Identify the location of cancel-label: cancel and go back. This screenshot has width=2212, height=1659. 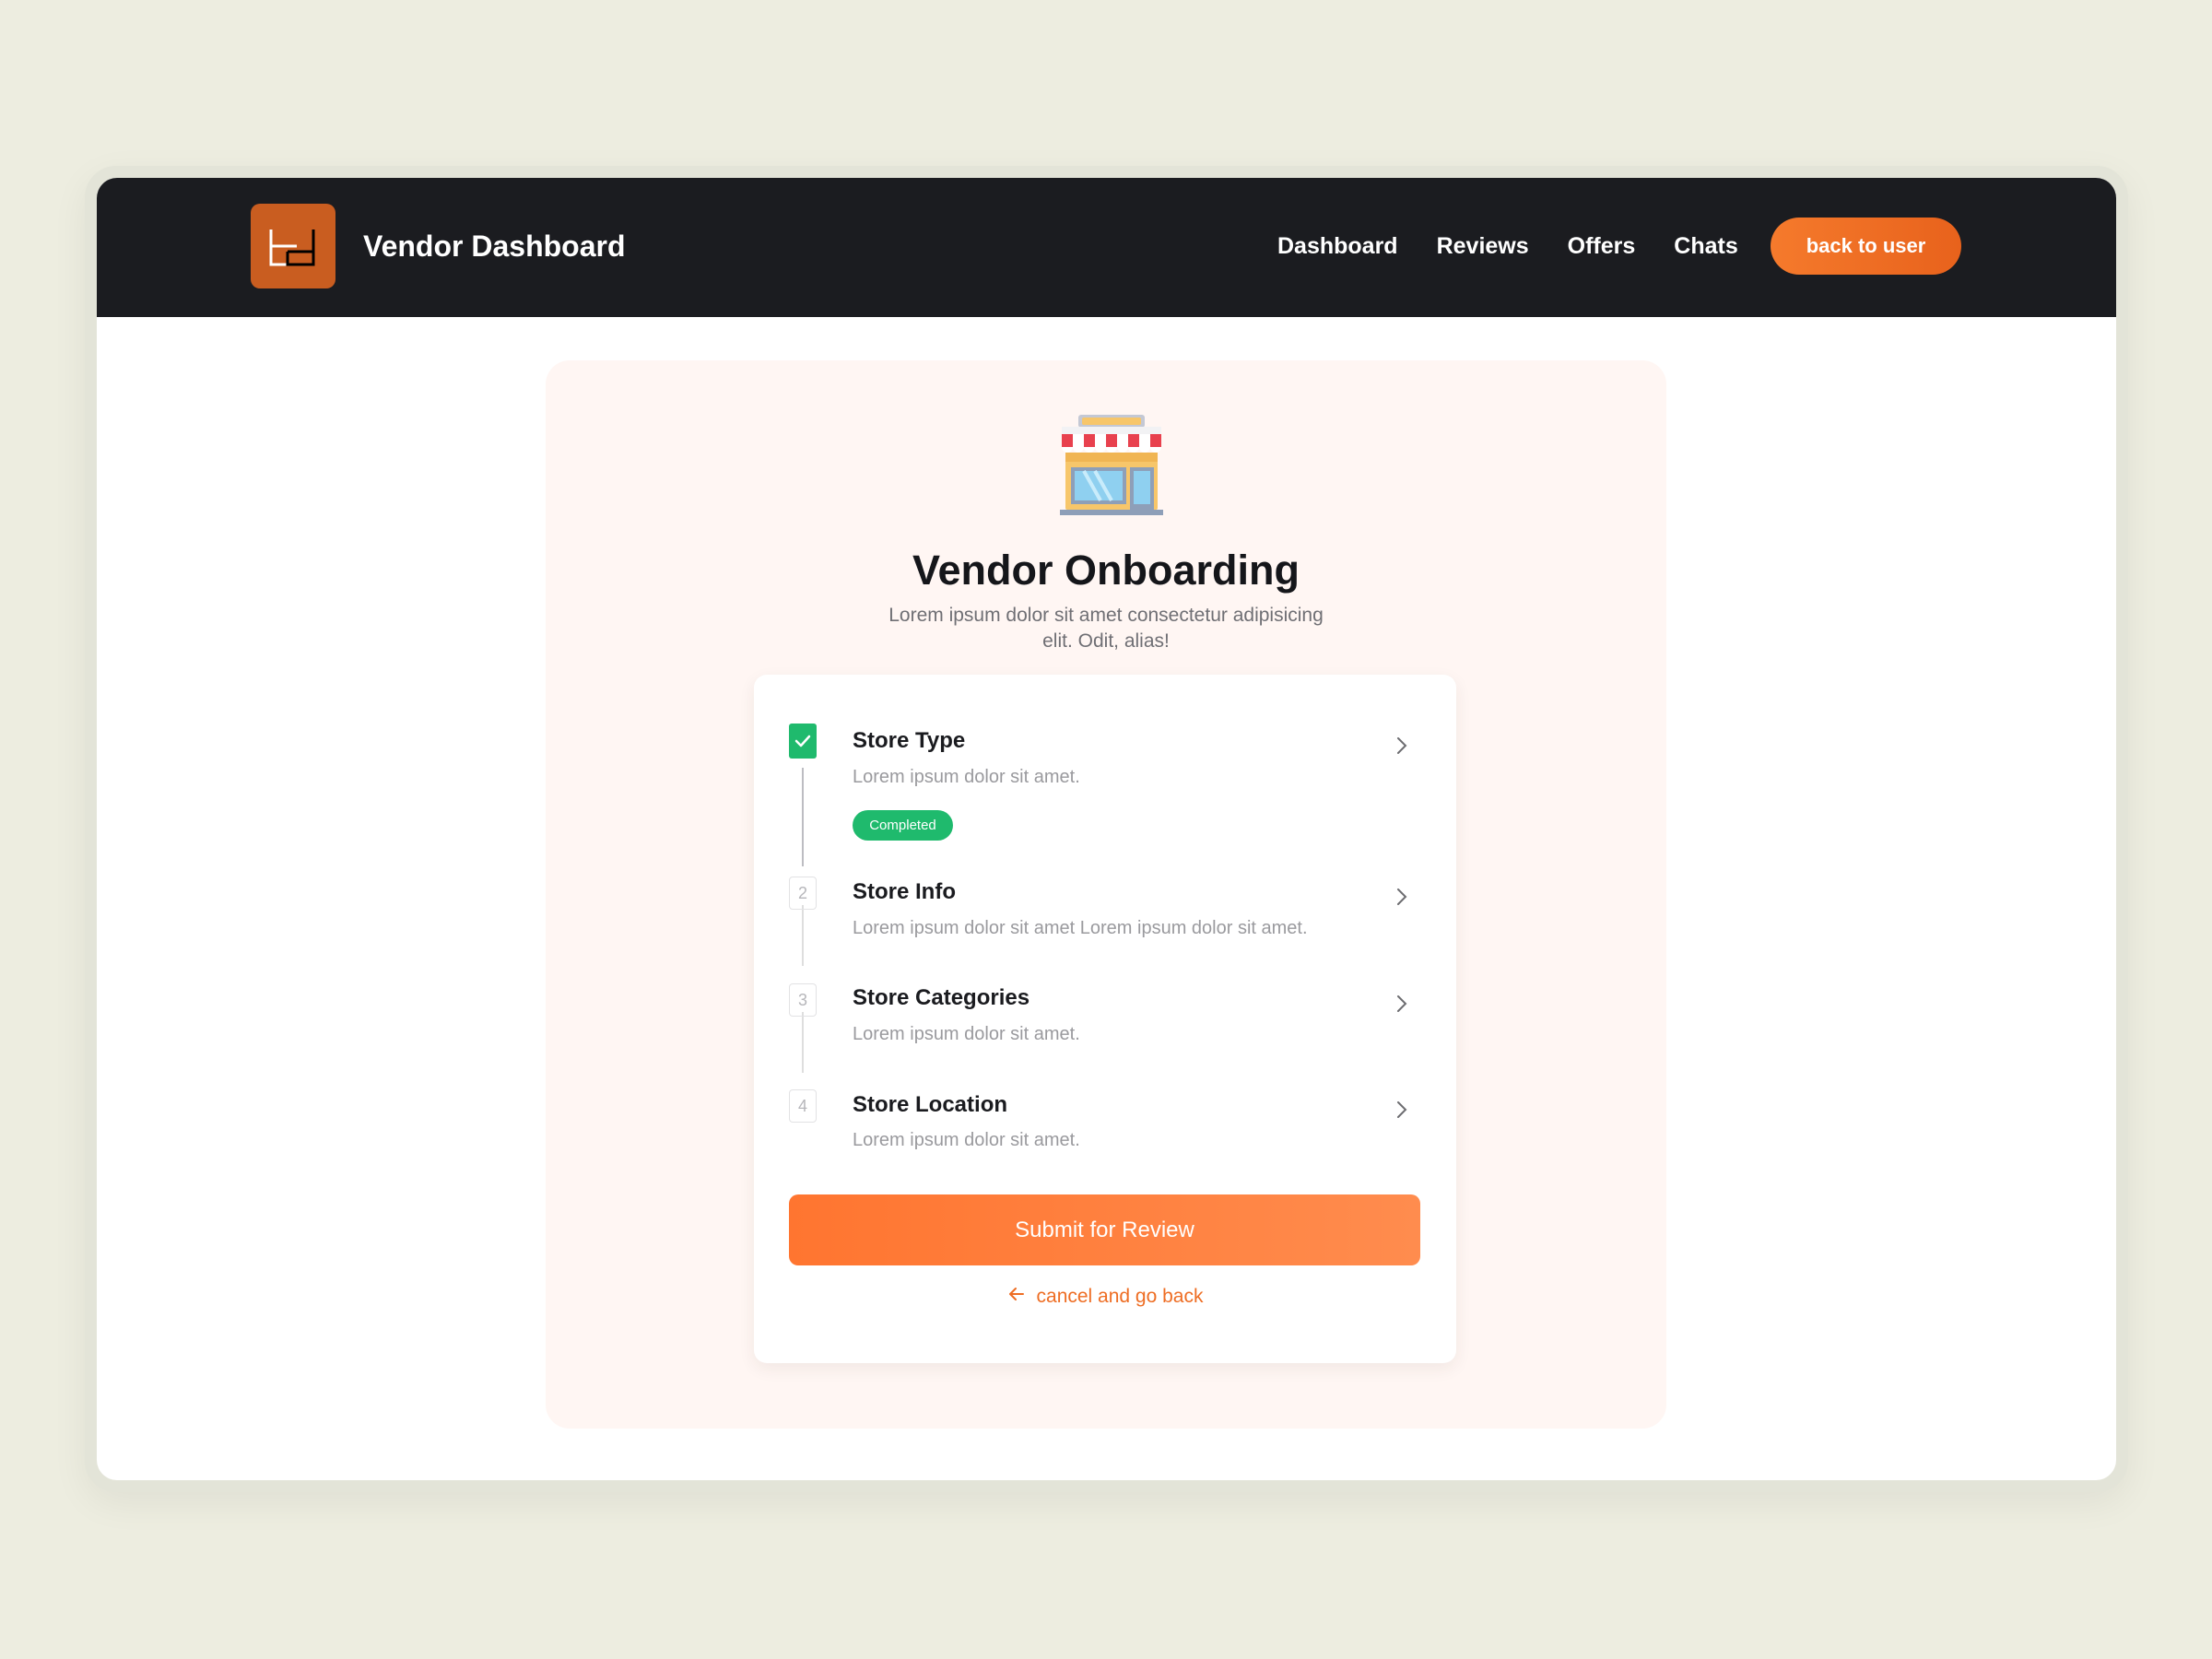
(1120, 1296).